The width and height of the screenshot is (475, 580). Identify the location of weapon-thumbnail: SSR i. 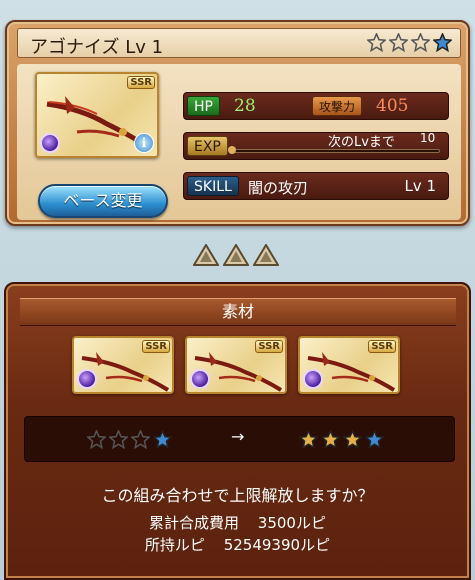
(97, 115).